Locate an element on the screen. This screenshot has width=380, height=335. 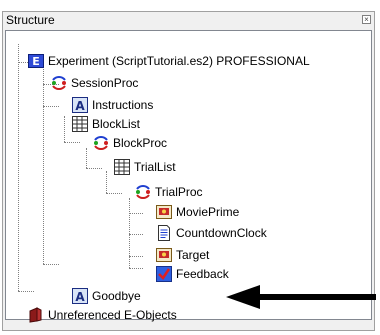
tree-node-label: Goodbye is located at coordinates (116, 296).